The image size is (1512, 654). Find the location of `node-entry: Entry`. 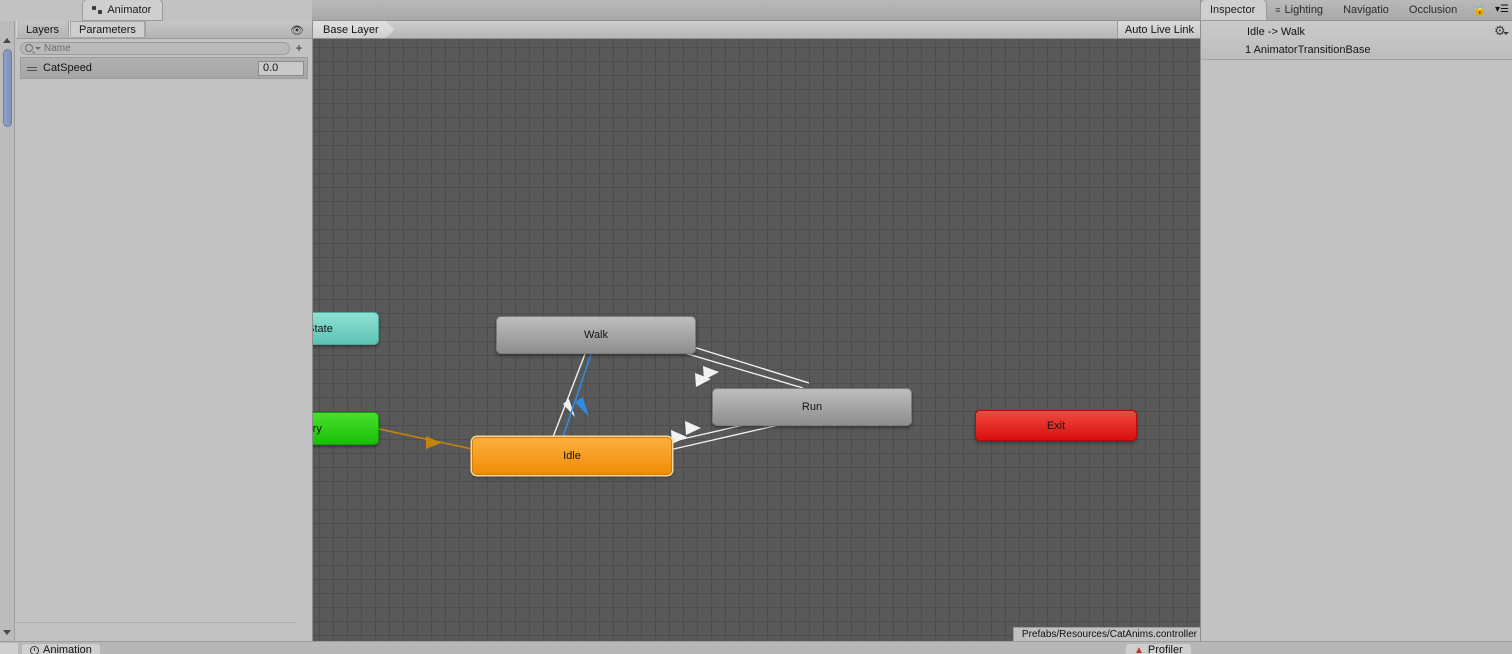

node-entry: Entry is located at coordinates (346, 428).